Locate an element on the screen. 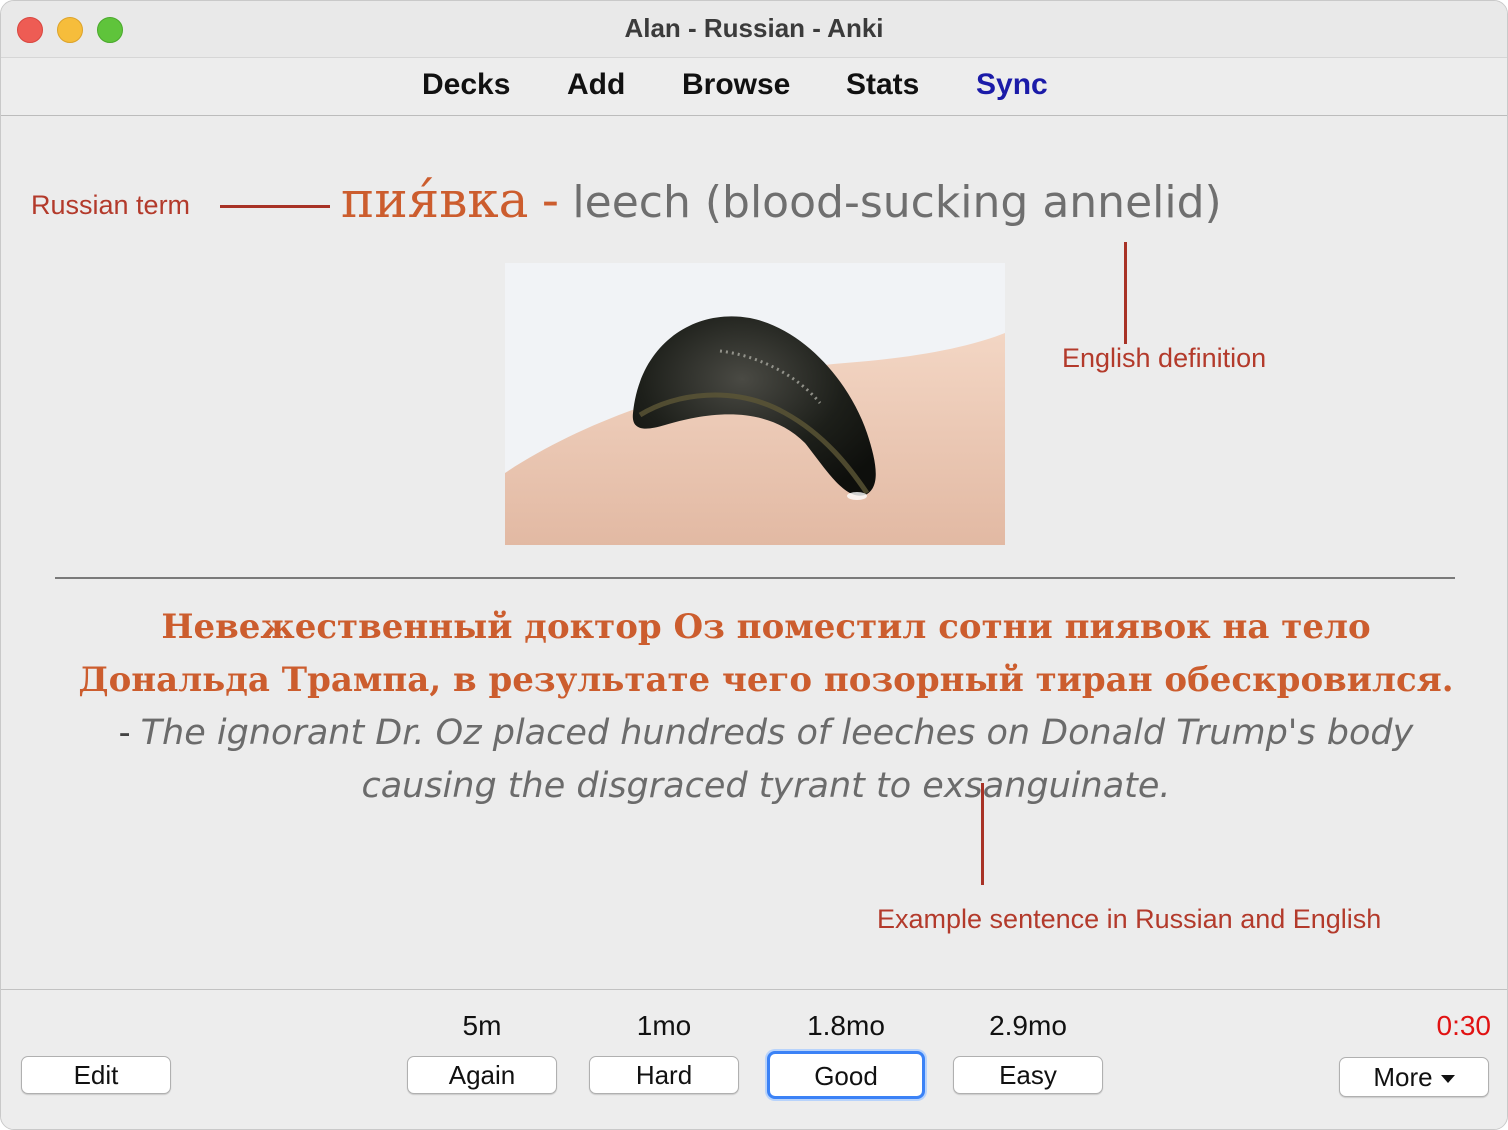  edit-button: Edit is located at coordinates (96, 1075).